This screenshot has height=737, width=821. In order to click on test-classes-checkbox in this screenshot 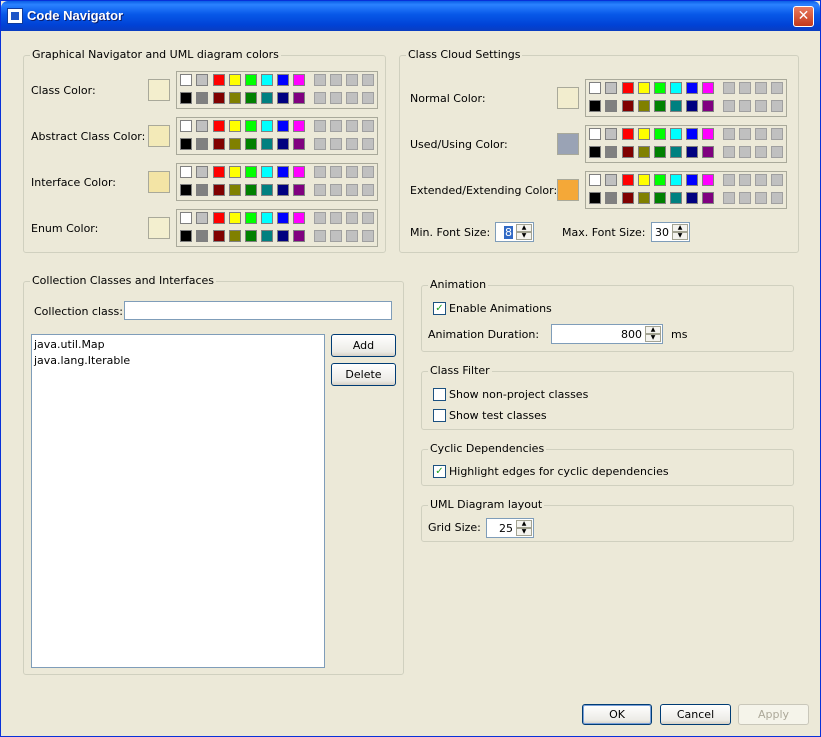, I will do `click(439, 415)`.